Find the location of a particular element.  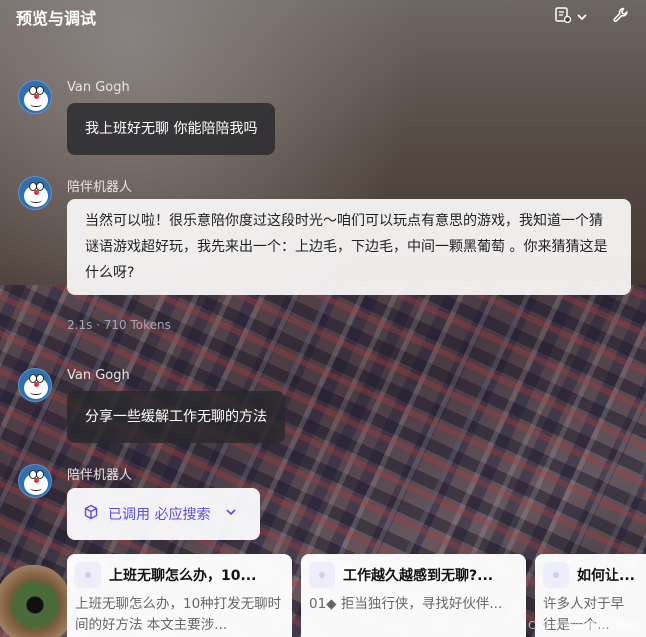

background-cat-eye is located at coordinates (35, 601).